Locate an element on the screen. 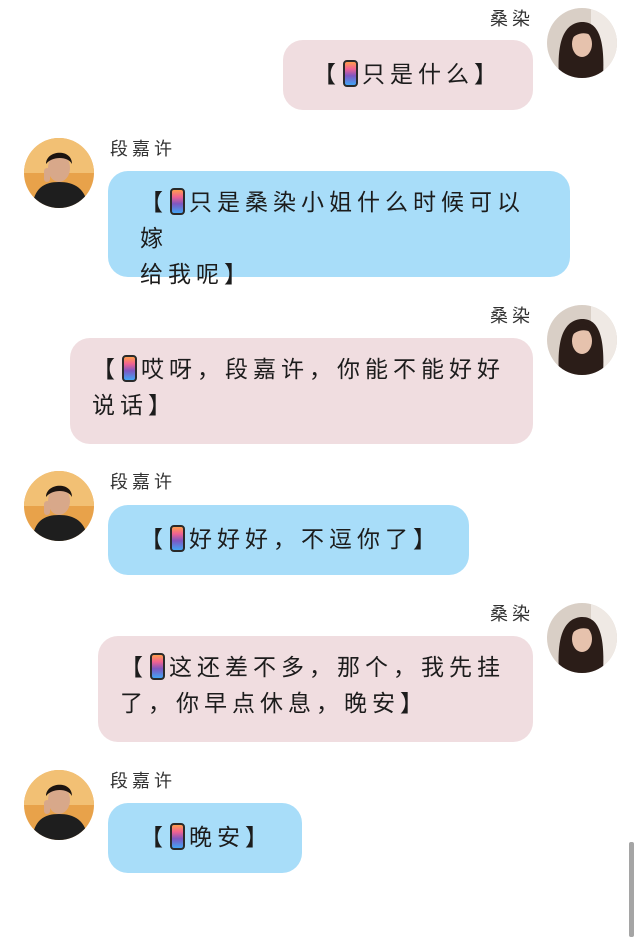  message-bubble: 【只是什么】 is located at coordinates (408, 75).